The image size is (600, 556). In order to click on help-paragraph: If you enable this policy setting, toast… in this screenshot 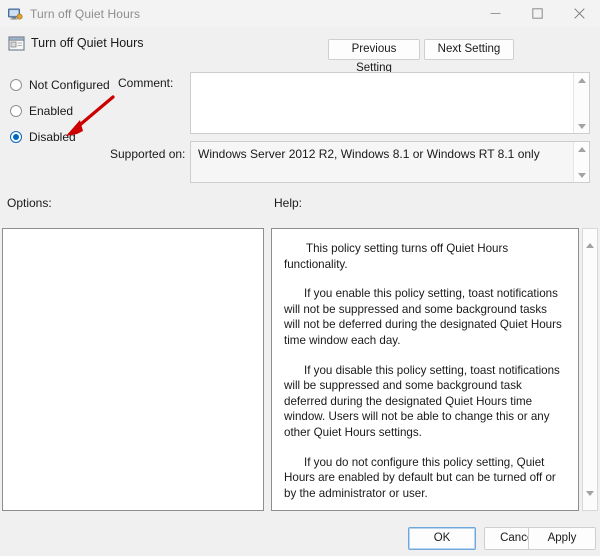, I will do `click(423, 317)`.